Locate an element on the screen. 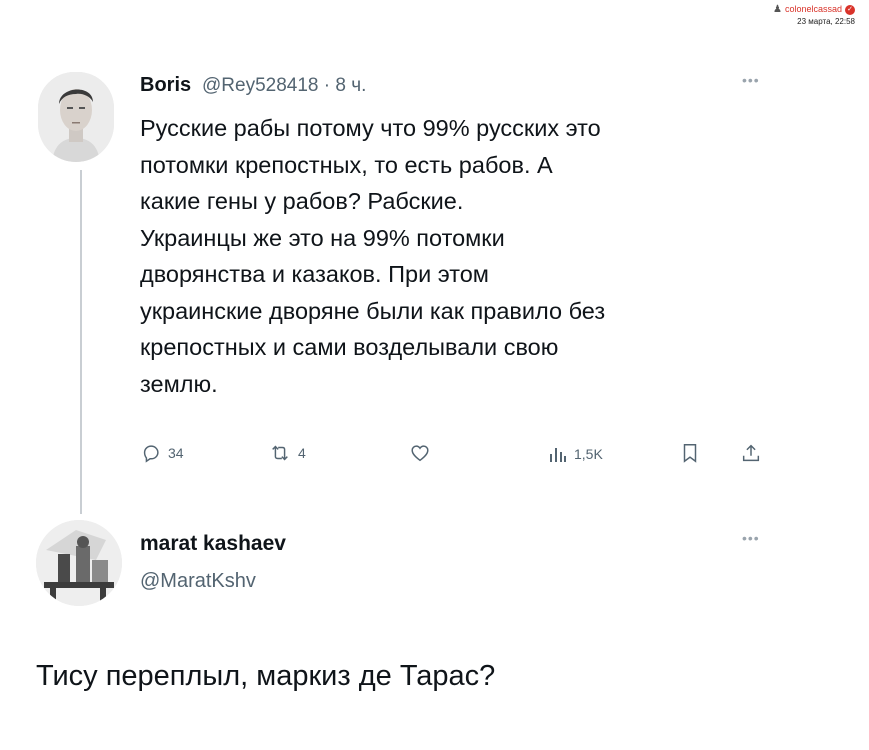  like-button is located at coordinates (420, 453).